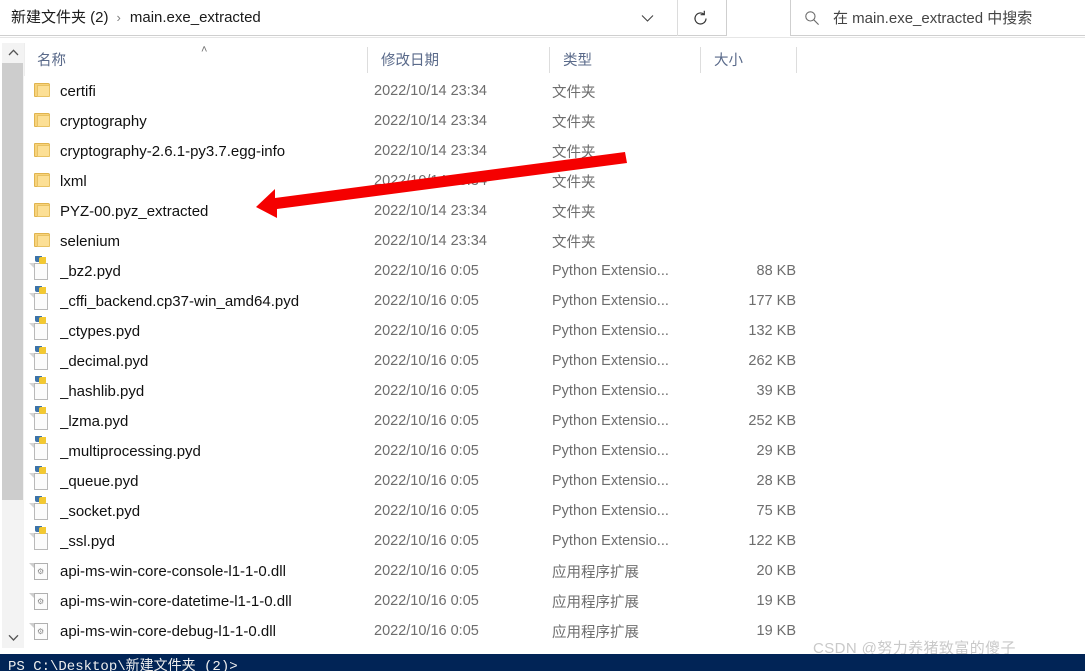 The width and height of the screenshot is (1085, 671). Describe the element at coordinates (168, 631) in the screenshot. I see `file-name-label: api-ms-win-core-debug-l1-1-0.dll` at that location.